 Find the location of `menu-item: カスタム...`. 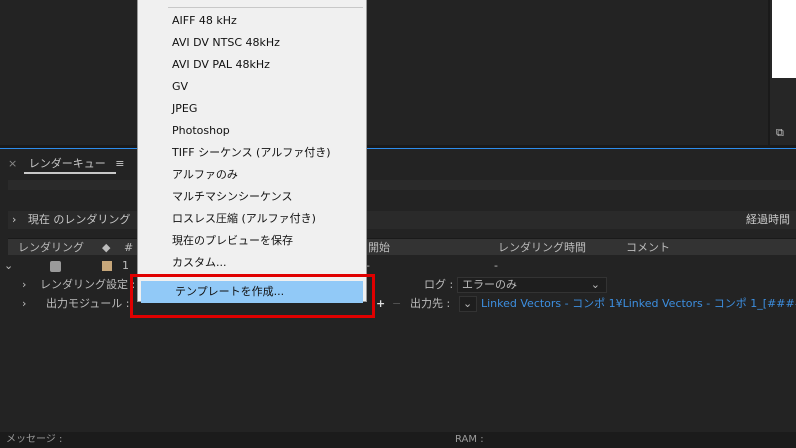

menu-item: カスタム... is located at coordinates (252, 263).